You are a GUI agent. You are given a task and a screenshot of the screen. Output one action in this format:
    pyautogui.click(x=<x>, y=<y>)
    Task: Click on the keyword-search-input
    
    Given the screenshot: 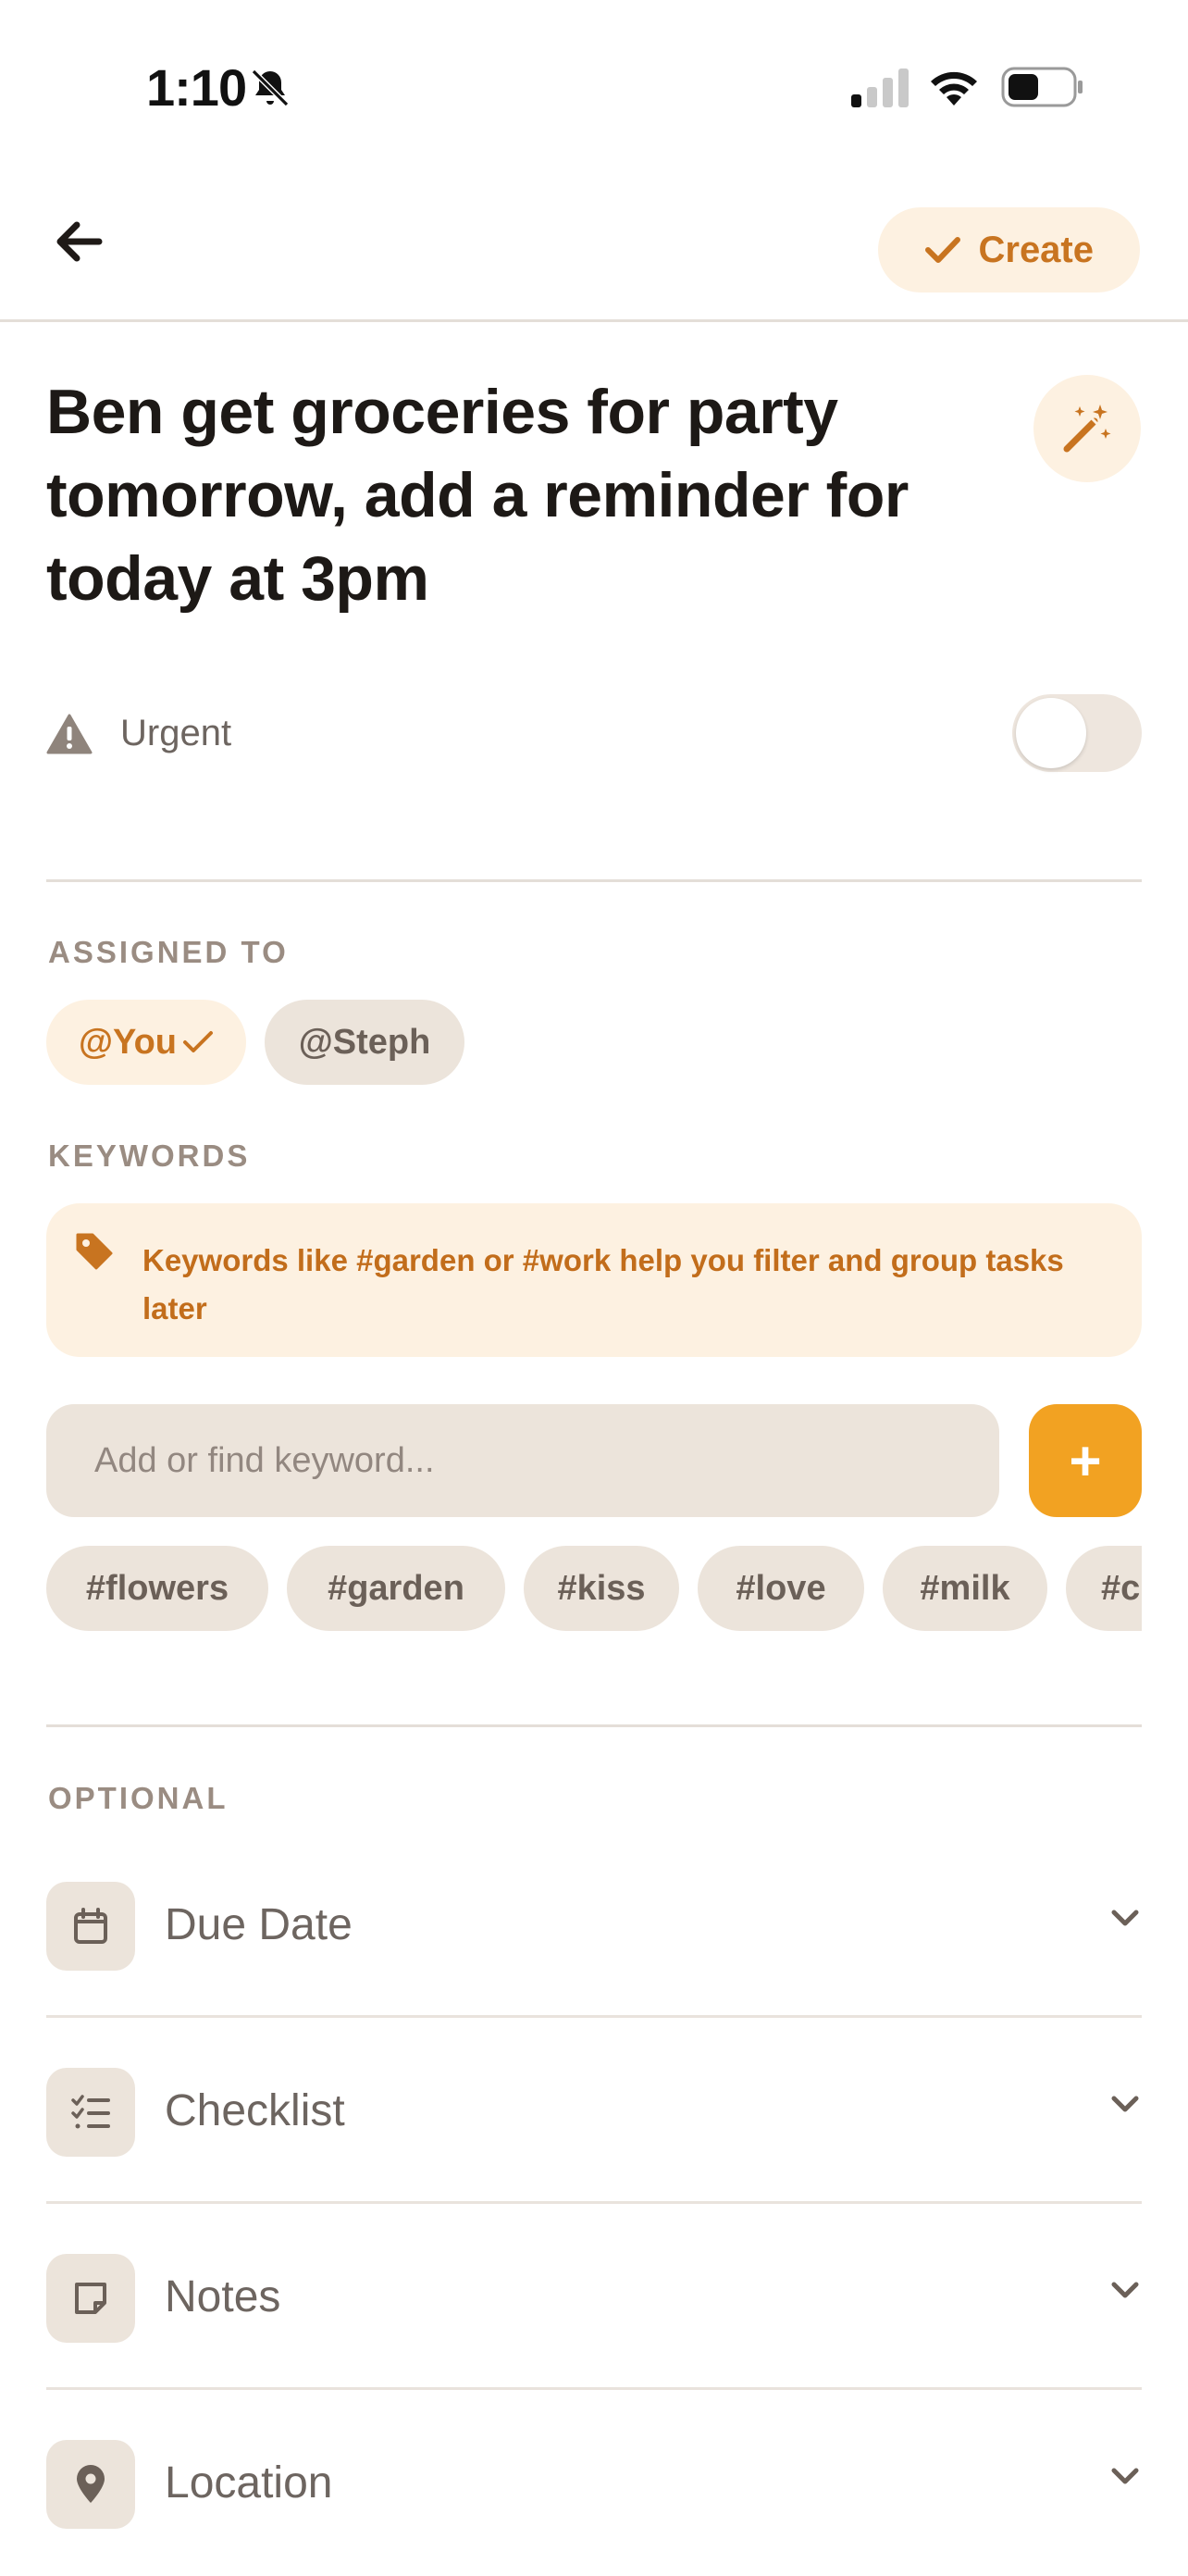 What is the action you would take?
    pyautogui.click(x=522, y=1460)
    